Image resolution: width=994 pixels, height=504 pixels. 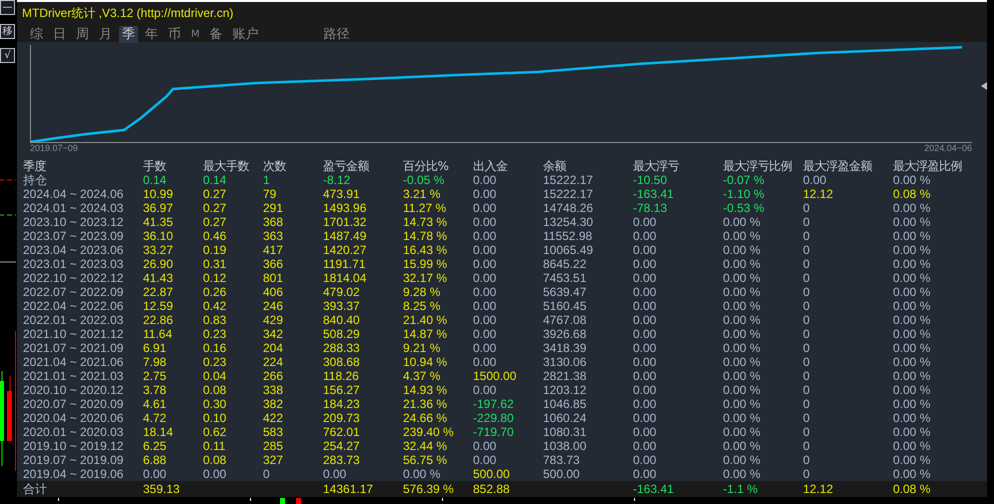 What do you see at coordinates (565, 376) in the screenshot?
I see `table-cell-text: 2821.38` at bounding box center [565, 376].